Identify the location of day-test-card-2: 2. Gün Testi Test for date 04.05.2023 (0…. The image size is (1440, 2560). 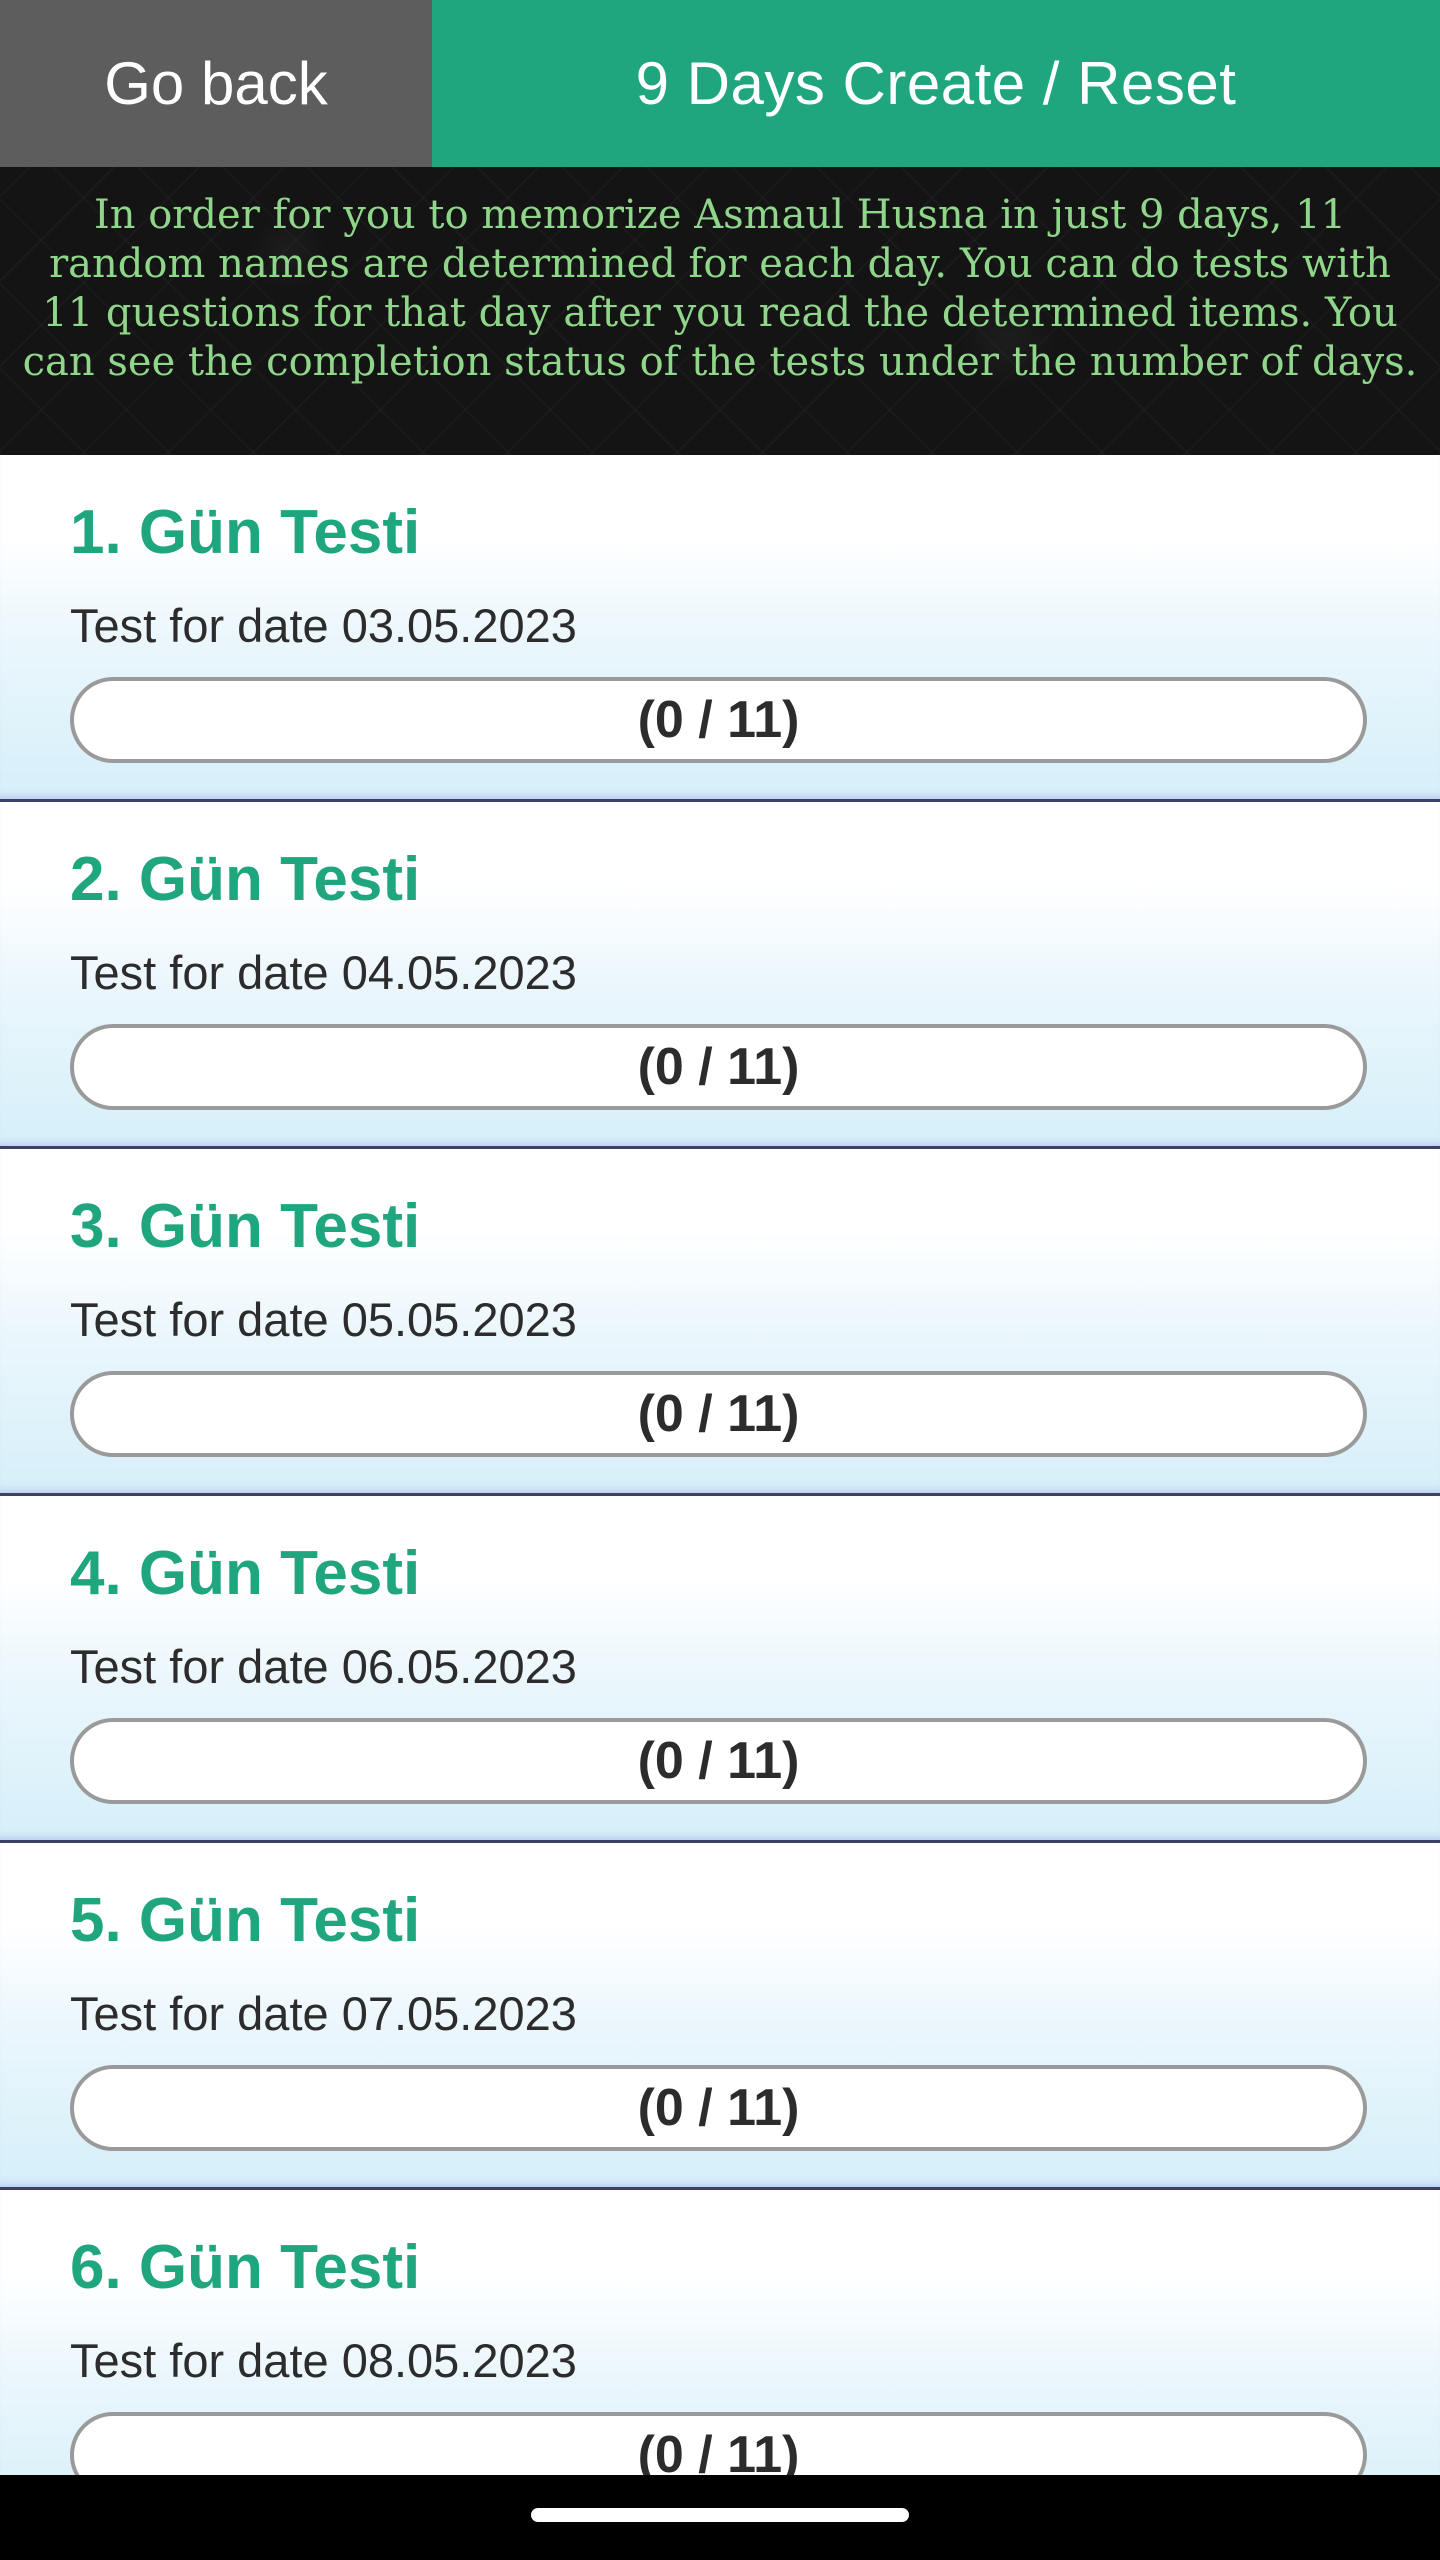
(720, 975).